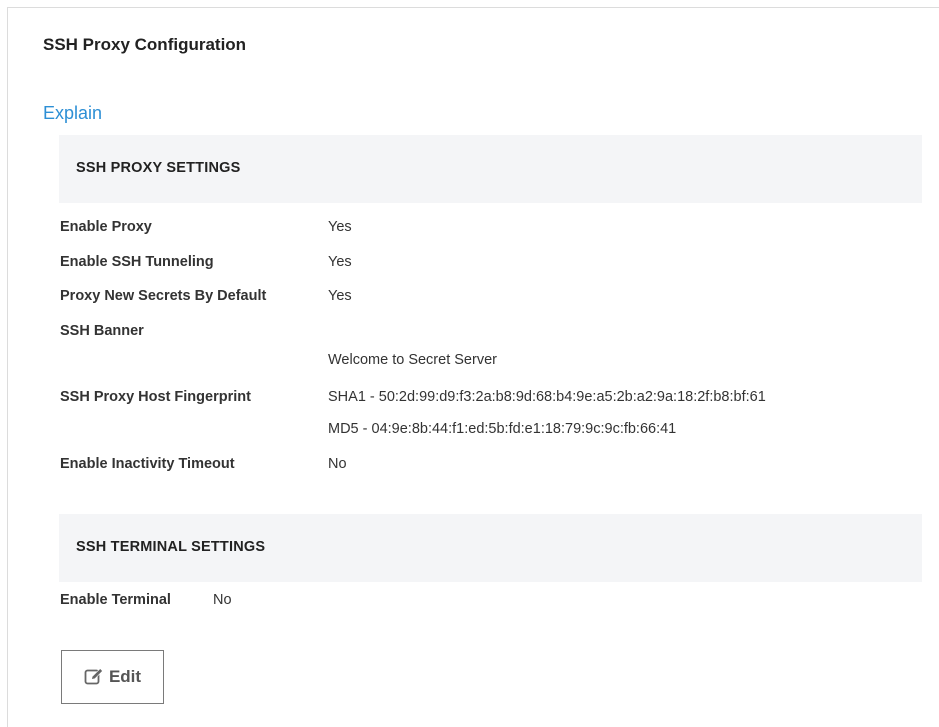 The width and height of the screenshot is (939, 727). Describe the element at coordinates (337, 464) in the screenshot. I see `inactivity-timeout-value: No` at that location.